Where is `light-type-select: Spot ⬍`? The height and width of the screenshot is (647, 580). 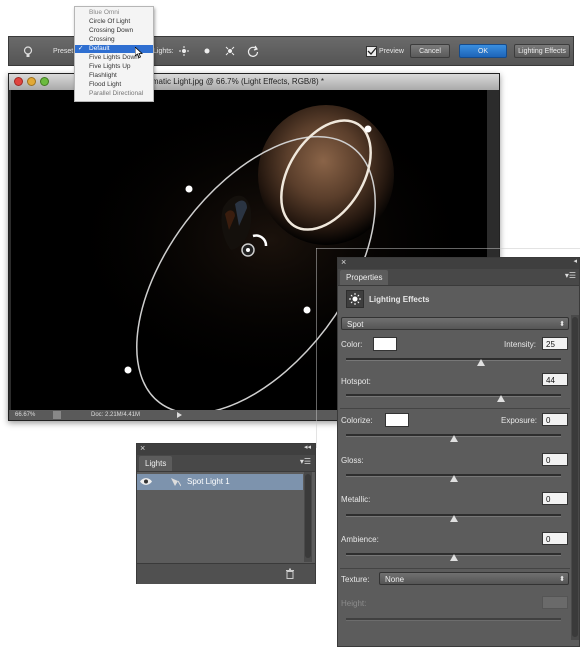 light-type-select: Spot ⬍ is located at coordinates (455, 323).